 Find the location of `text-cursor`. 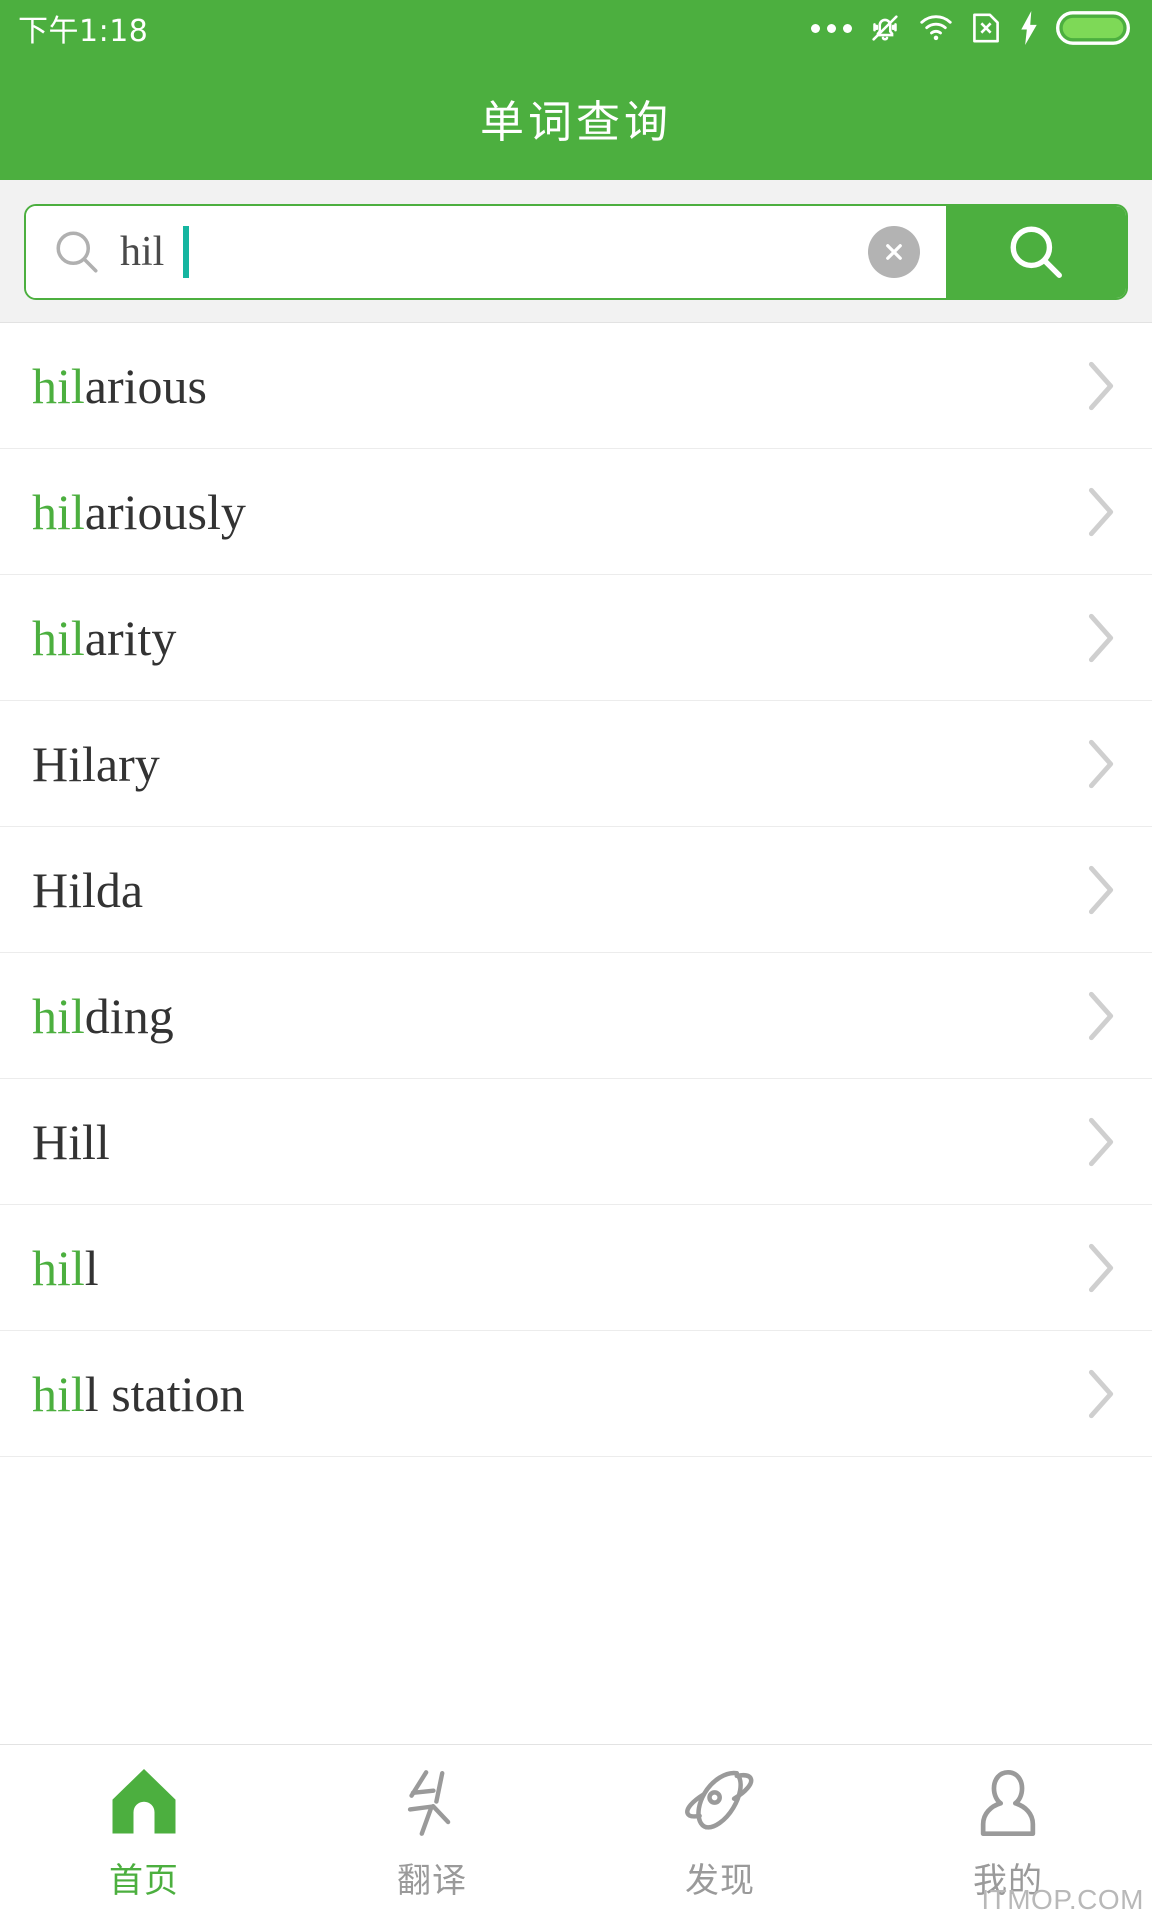

text-cursor is located at coordinates (186, 252).